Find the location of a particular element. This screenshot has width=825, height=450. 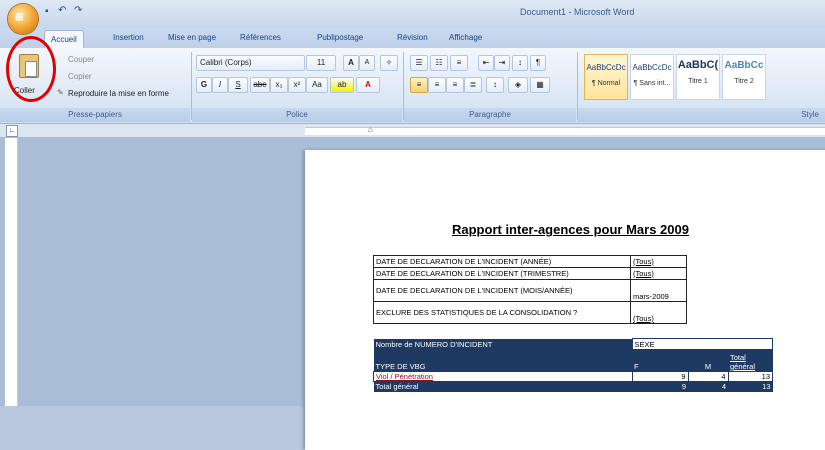

decrease-indent-button: ⇤ is located at coordinates (486, 63).